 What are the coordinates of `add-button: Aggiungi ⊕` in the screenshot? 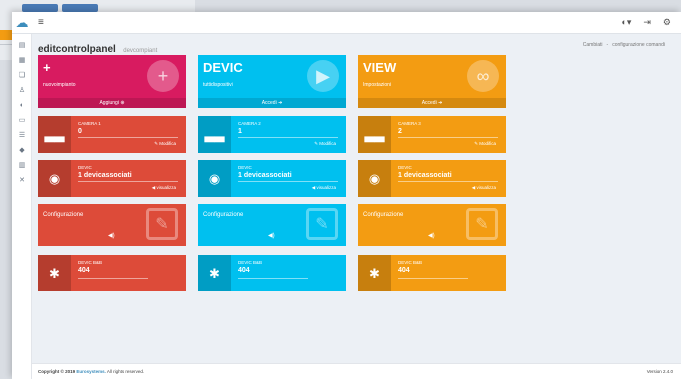 It's located at (112, 103).